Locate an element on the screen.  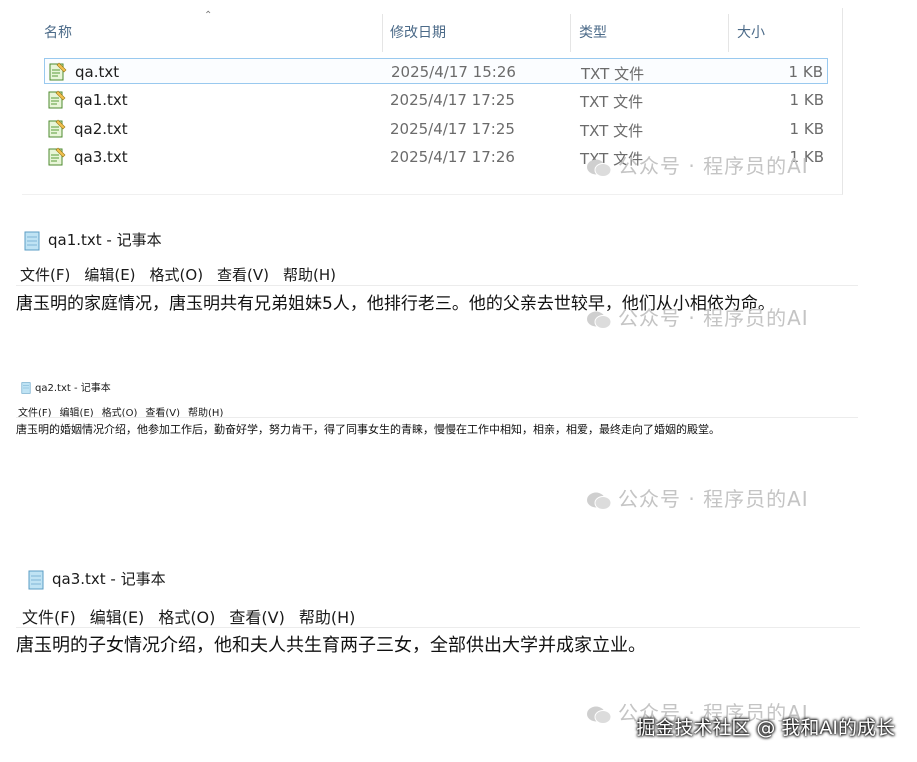
file-name: qa.txt is located at coordinates (97, 72).